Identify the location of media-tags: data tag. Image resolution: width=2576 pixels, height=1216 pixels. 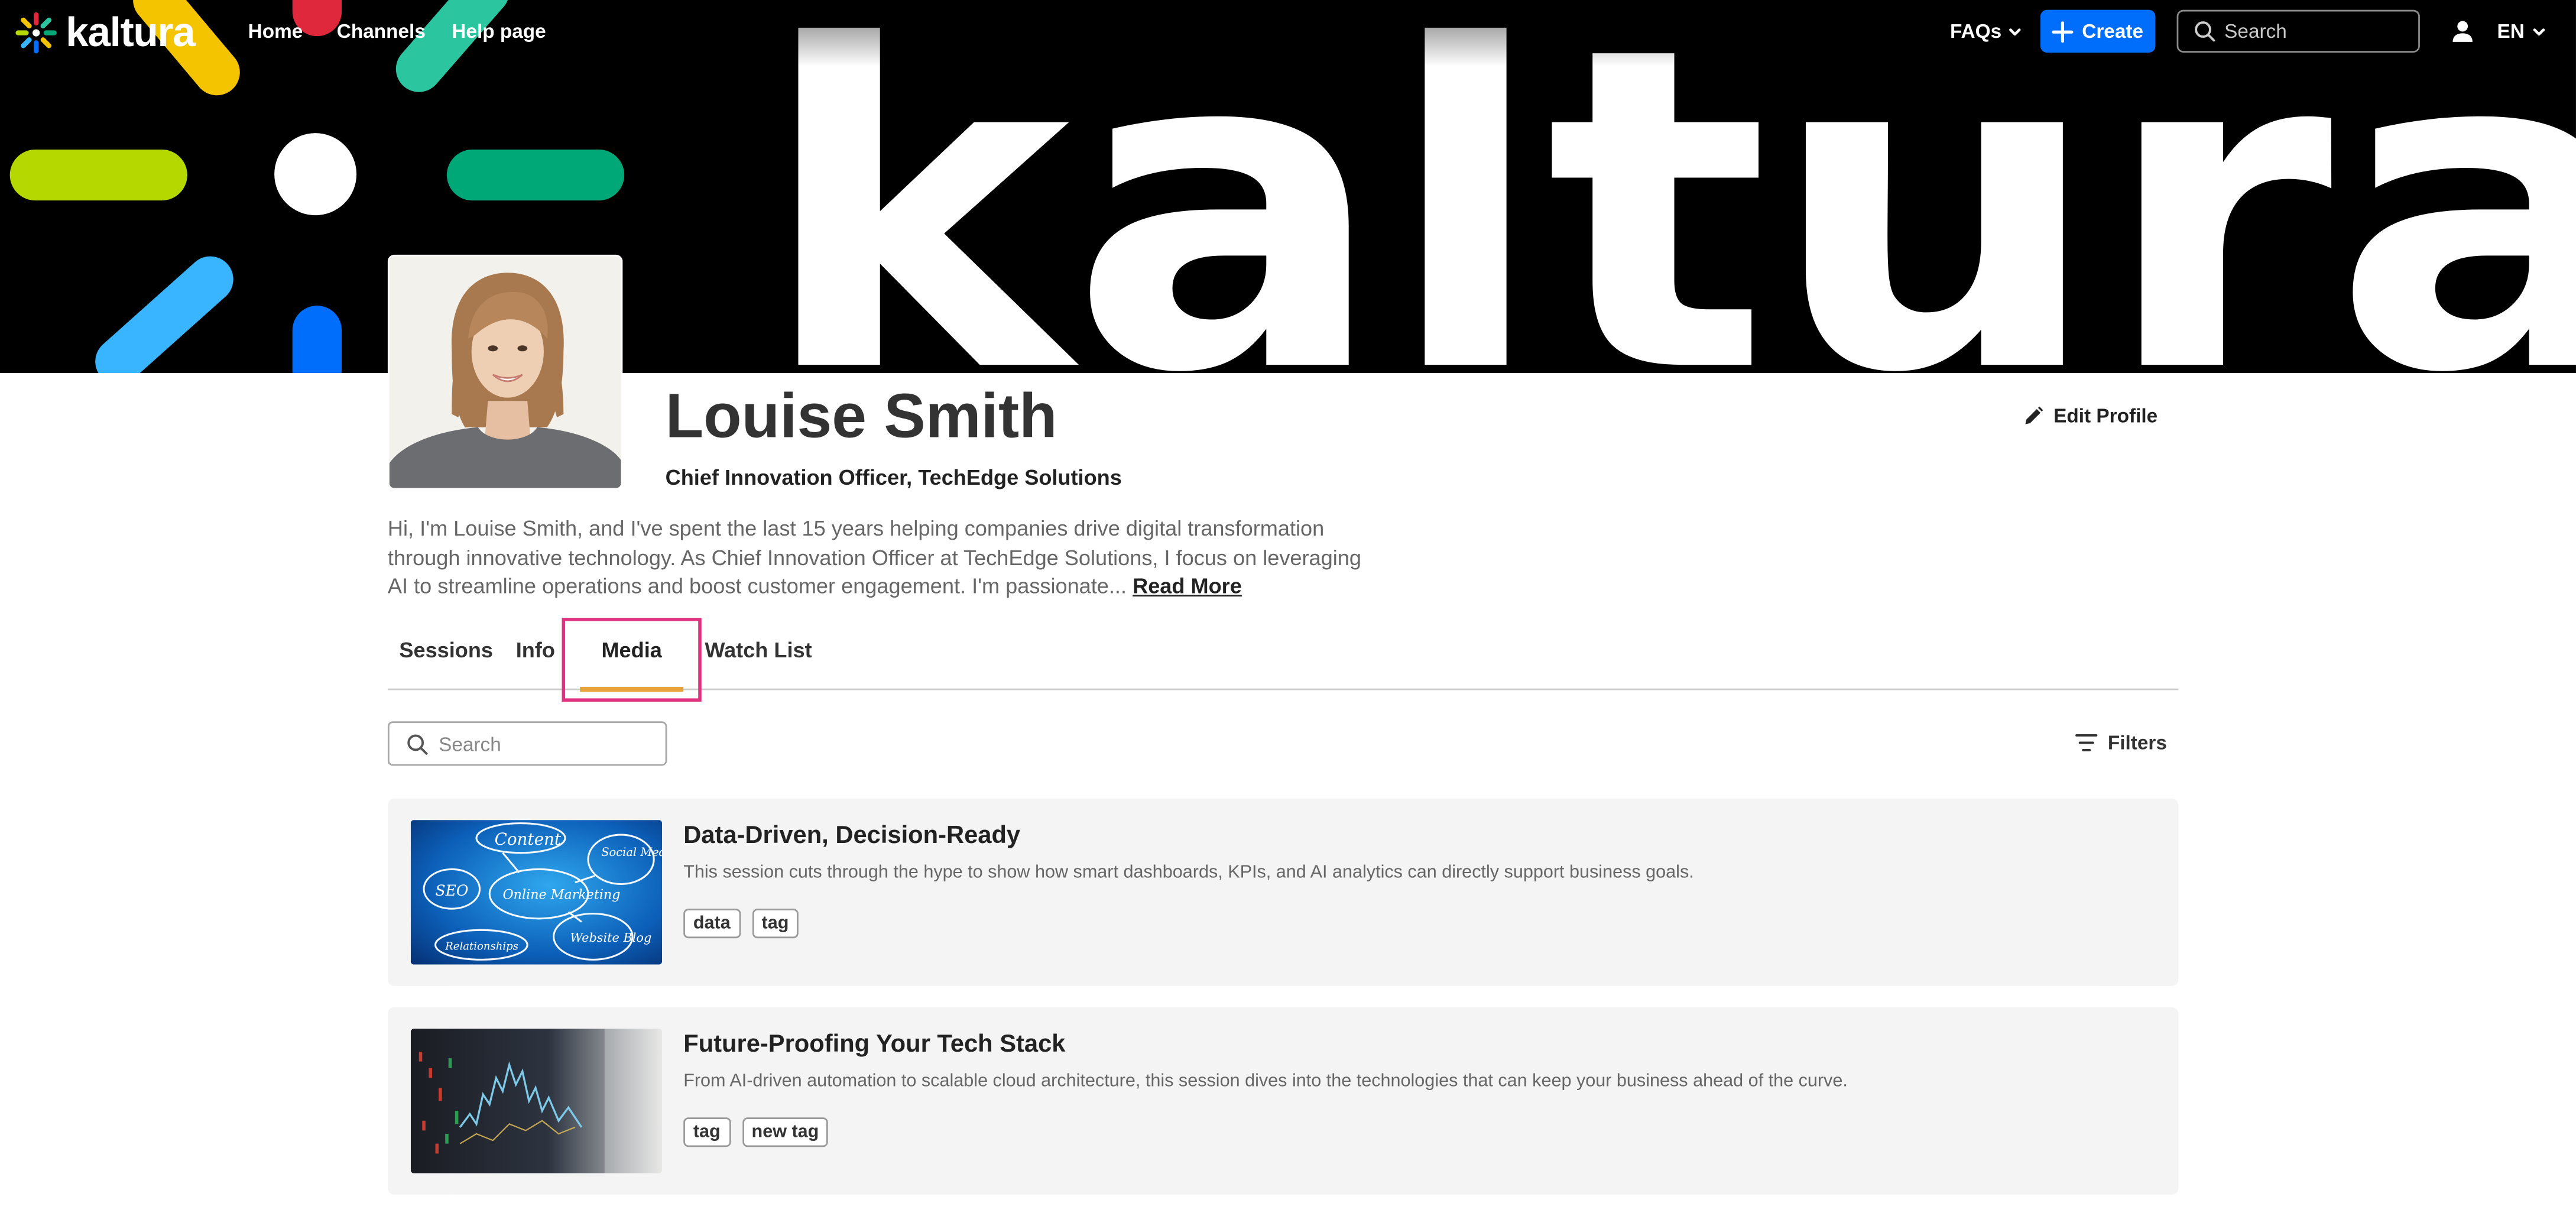
(741, 924).